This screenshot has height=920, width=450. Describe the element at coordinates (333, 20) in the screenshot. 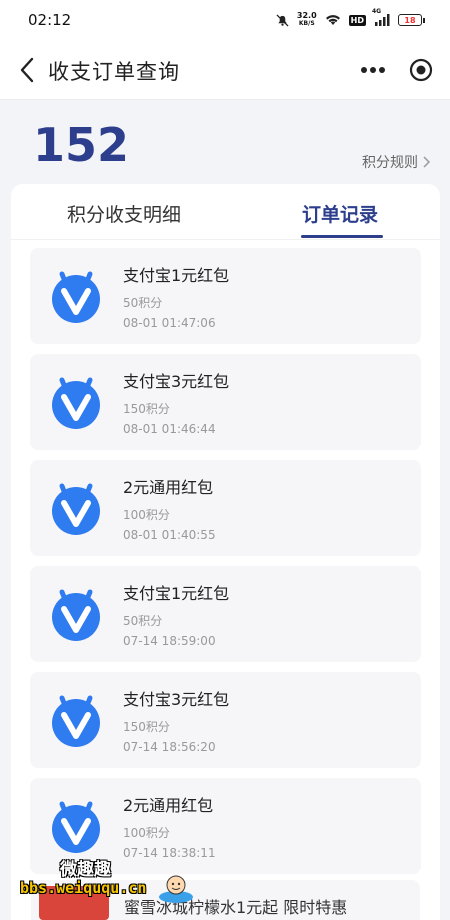

I see `wifi-icon` at that location.